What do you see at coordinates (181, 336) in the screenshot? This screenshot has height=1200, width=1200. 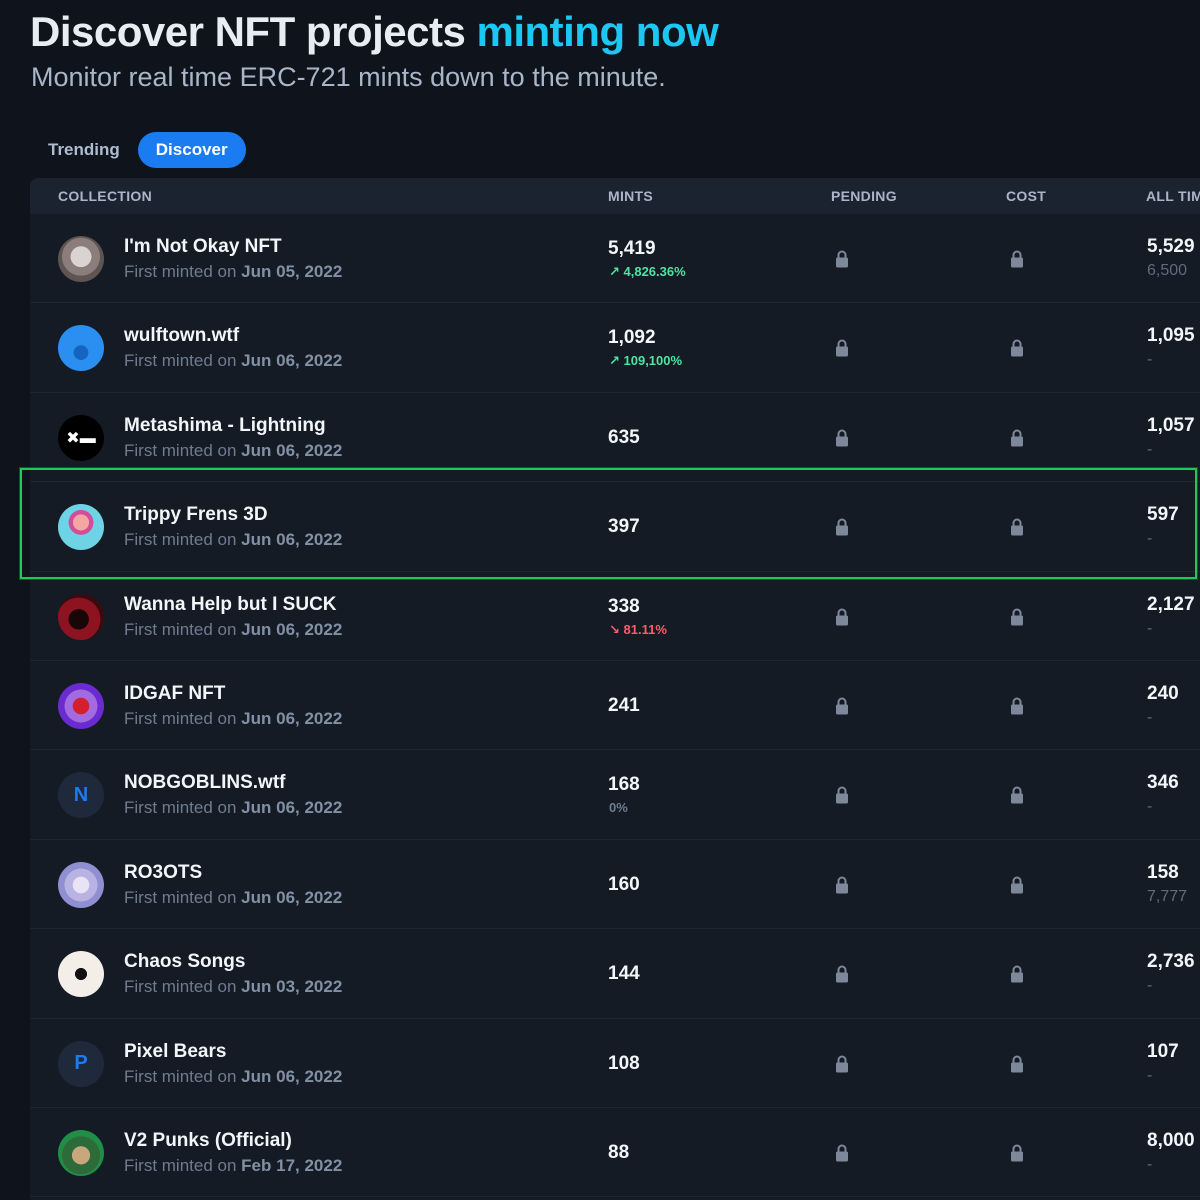 I see `collection-name: wulftown.wtf` at bounding box center [181, 336].